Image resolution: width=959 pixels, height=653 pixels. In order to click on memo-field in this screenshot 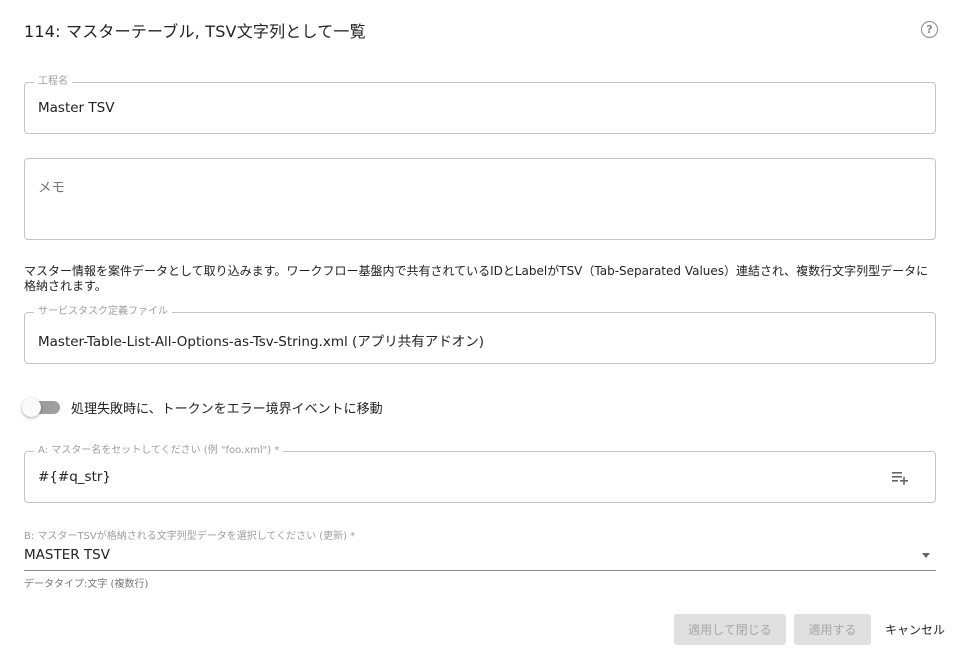, I will do `click(480, 199)`.